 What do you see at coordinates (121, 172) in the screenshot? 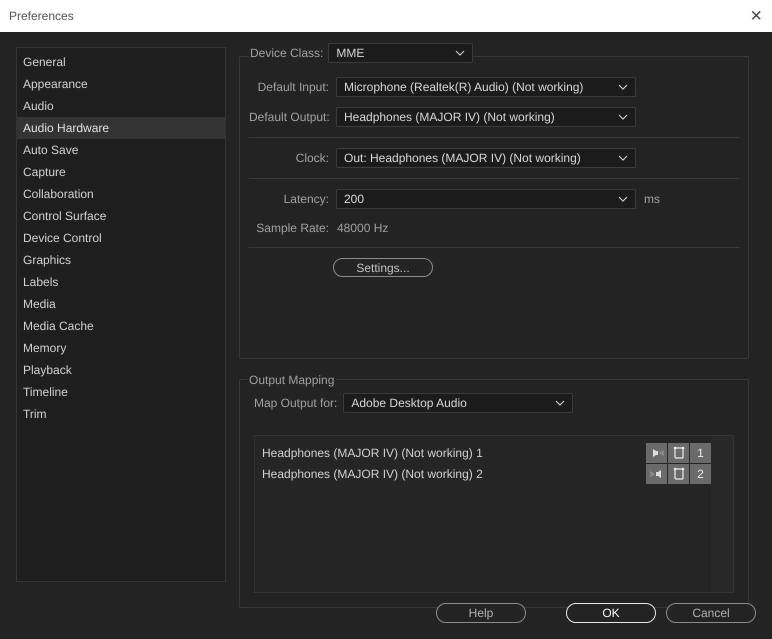
I see `sidebar-item: Capture` at bounding box center [121, 172].